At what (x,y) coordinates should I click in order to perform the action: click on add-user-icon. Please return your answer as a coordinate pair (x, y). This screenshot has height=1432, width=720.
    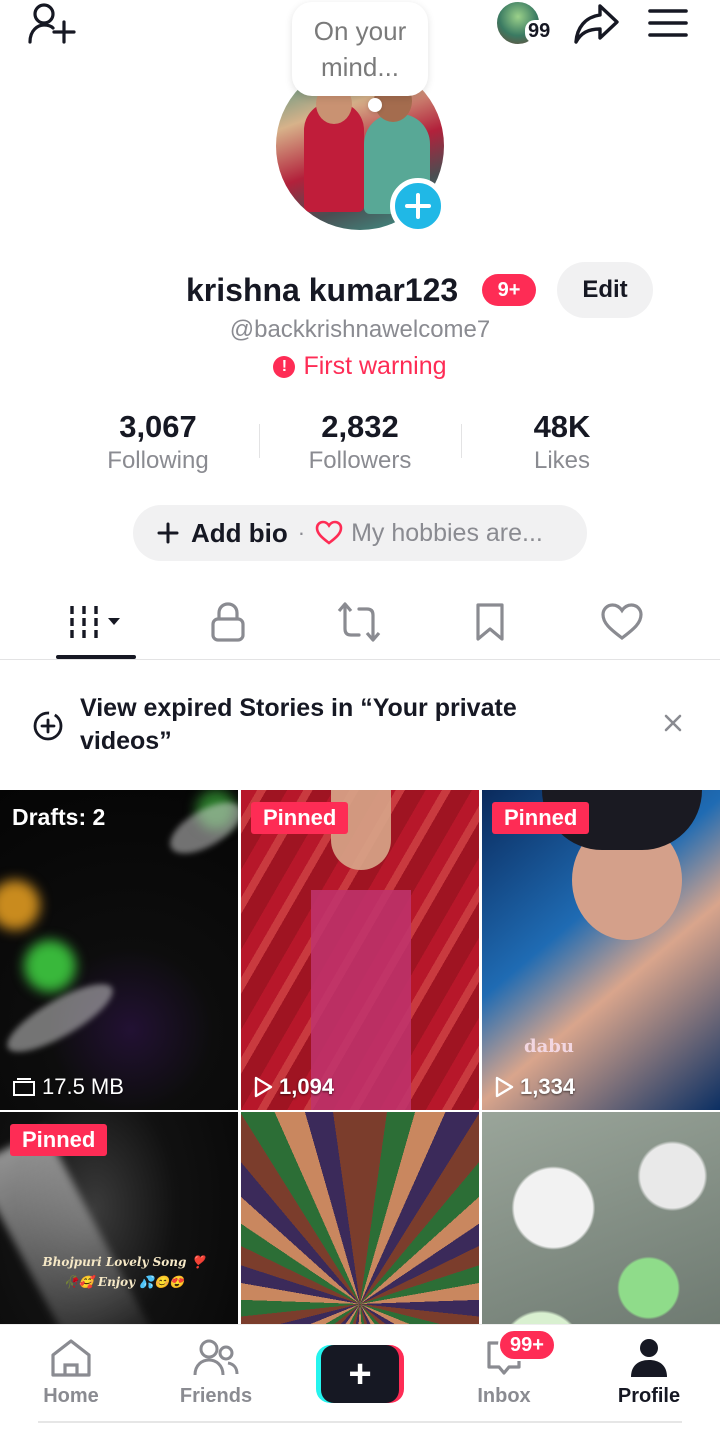
    Looking at the image, I should click on (52, 23).